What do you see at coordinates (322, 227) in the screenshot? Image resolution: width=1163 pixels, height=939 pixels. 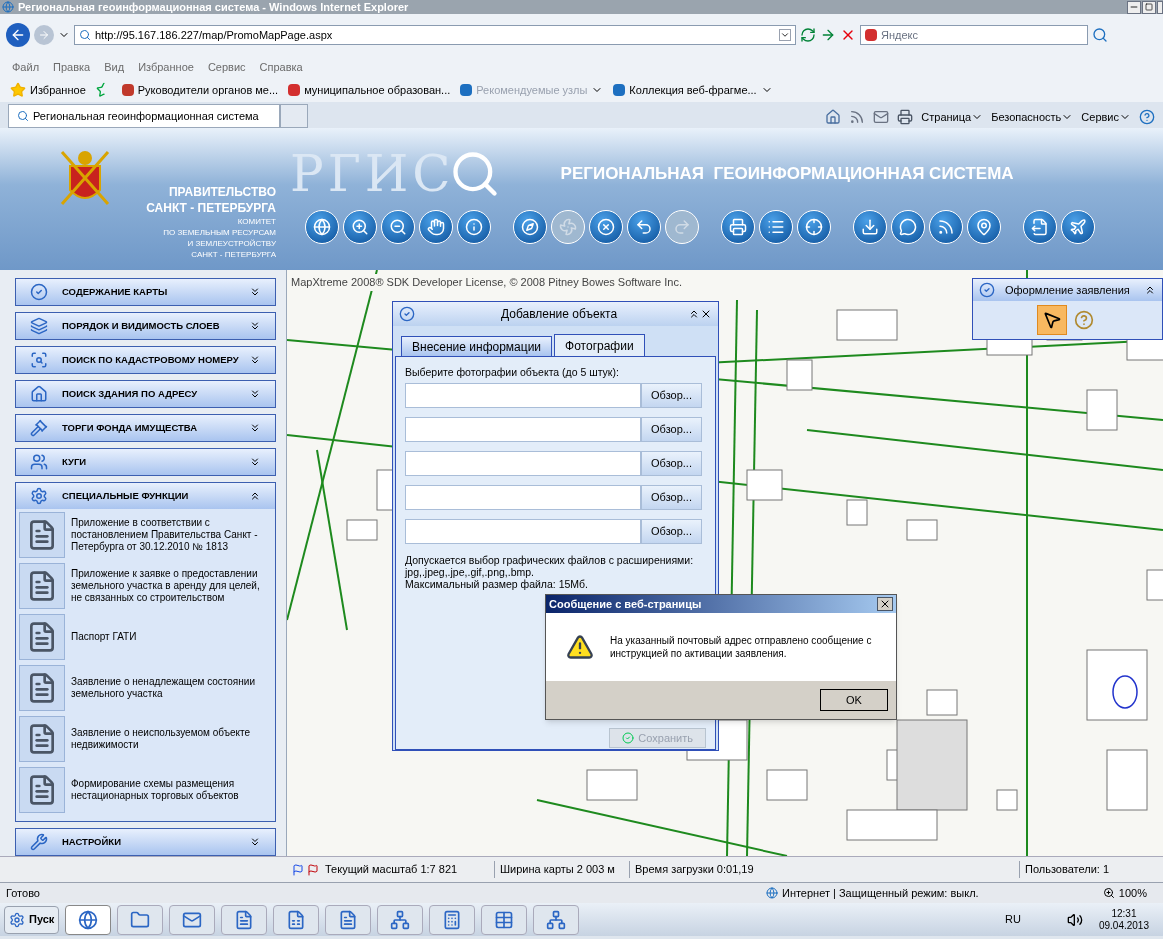 I see `globe-button` at bounding box center [322, 227].